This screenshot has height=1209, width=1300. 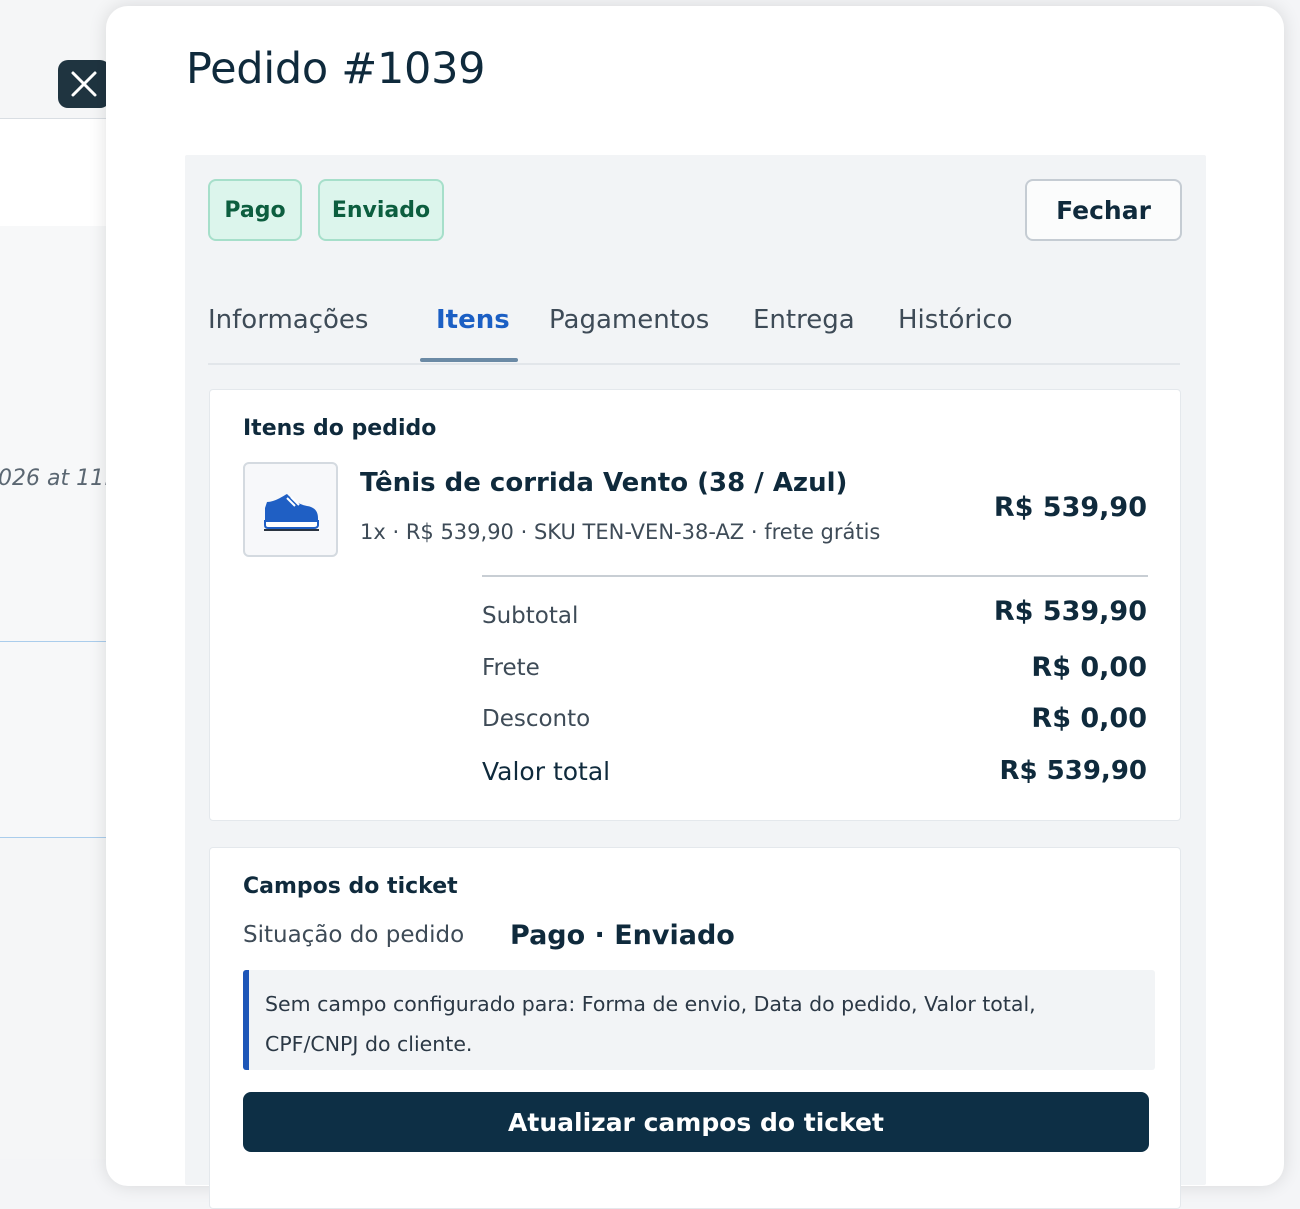 What do you see at coordinates (629, 320) in the screenshot?
I see `tab-pagamentos: Pagamentos` at bounding box center [629, 320].